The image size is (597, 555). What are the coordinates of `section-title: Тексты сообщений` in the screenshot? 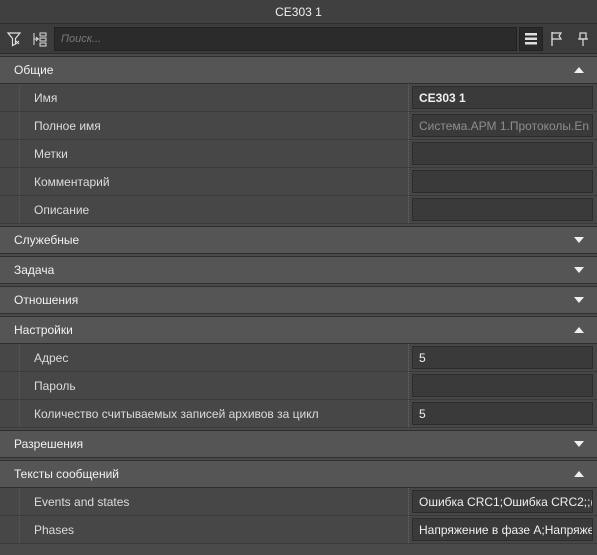 It's located at (66, 474).